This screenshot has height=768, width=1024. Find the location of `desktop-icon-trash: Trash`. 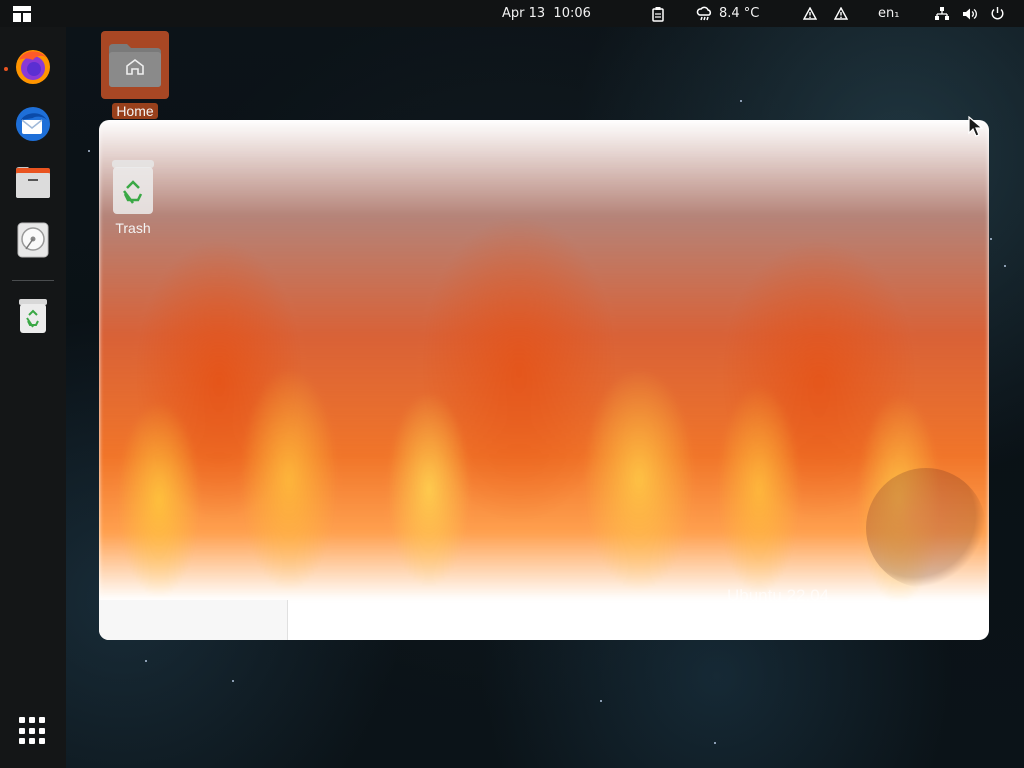

desktop-icon-trash: Trash is located at coordinates (133, 197).